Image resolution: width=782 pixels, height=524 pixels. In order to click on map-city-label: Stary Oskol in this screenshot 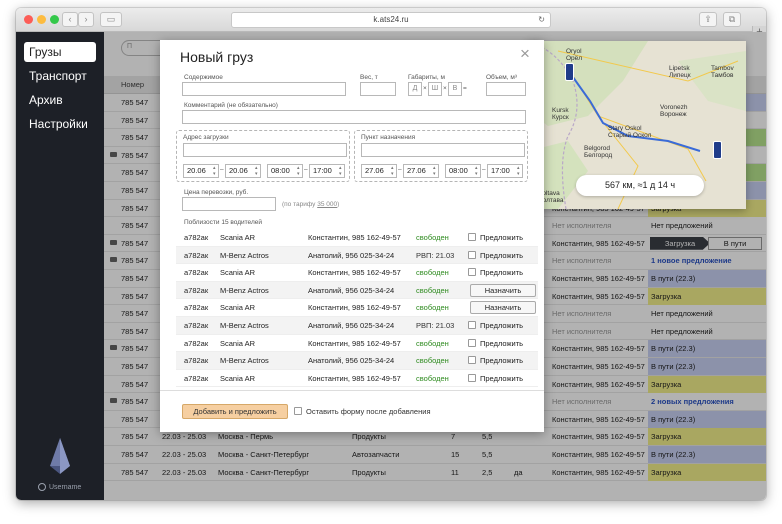, I will do `click(625, 128)`.